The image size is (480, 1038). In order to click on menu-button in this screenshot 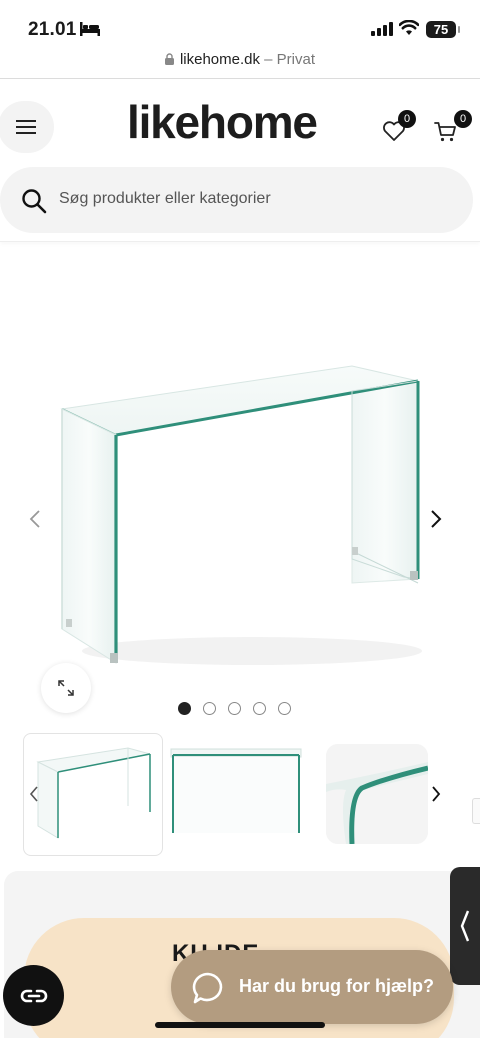, I will do `click(27, 127)`.